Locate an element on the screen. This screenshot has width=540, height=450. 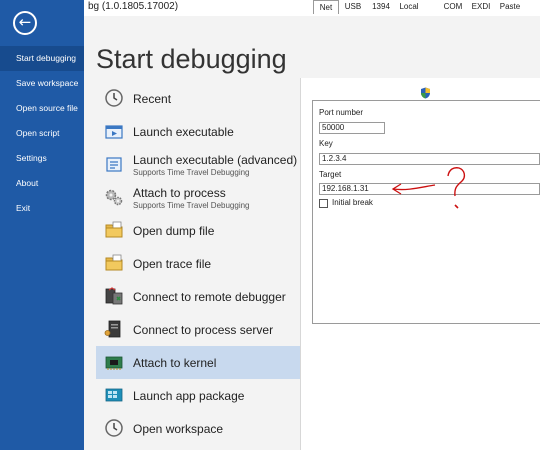
sidebar-item-save-workspace: Save workspace is located at coordinates (42, 83).